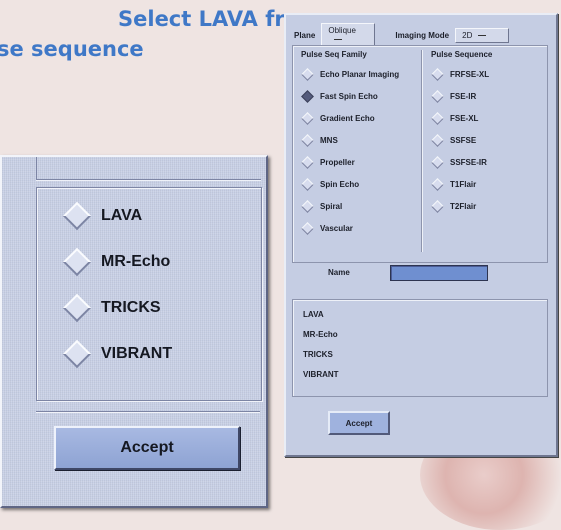 Image resolution: width=561 pixels, height=530 pixels. What do you see at coordinates (328, 162) in the screenshot?
I see `family-radio-propeller: Propeller` at bounding box center [328, 162].